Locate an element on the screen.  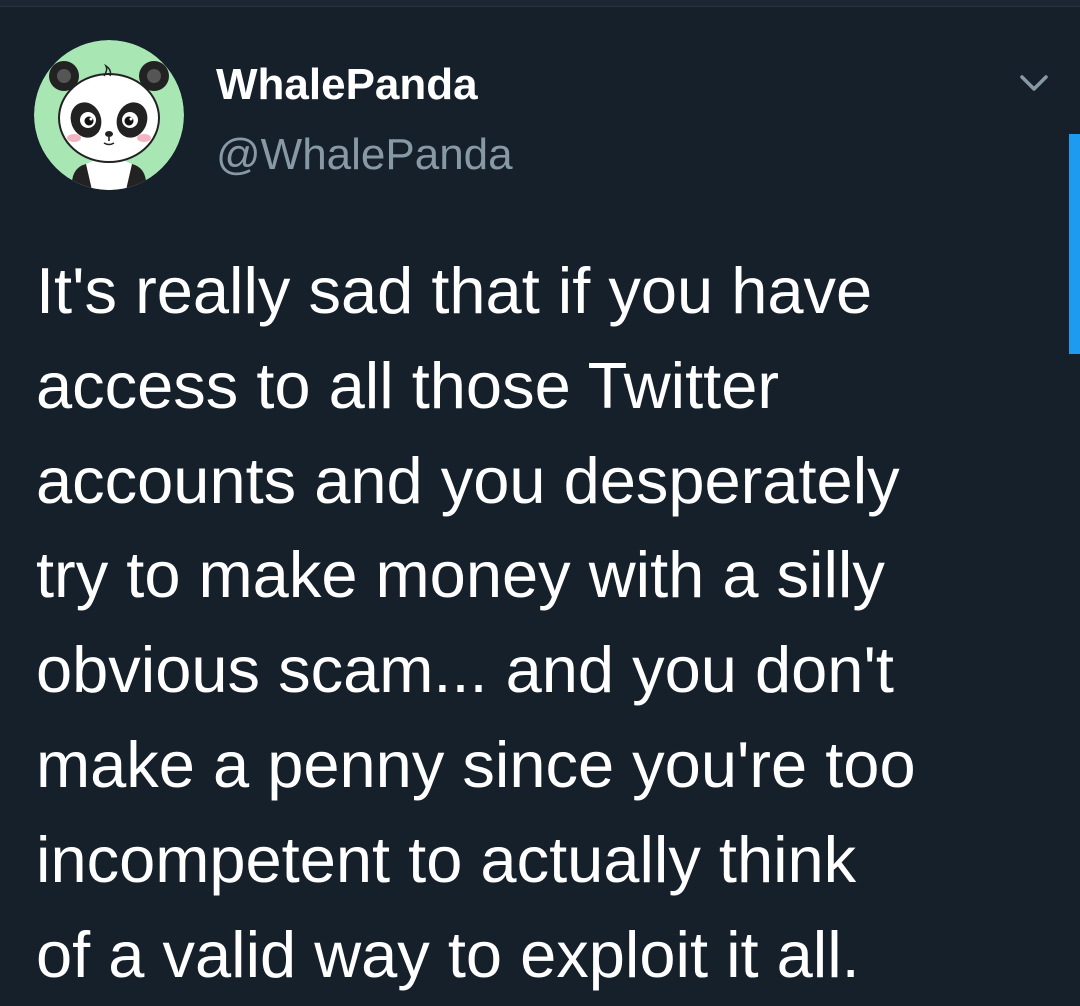
author-handle: @WhalePanda is located at coordinates (364, 155).